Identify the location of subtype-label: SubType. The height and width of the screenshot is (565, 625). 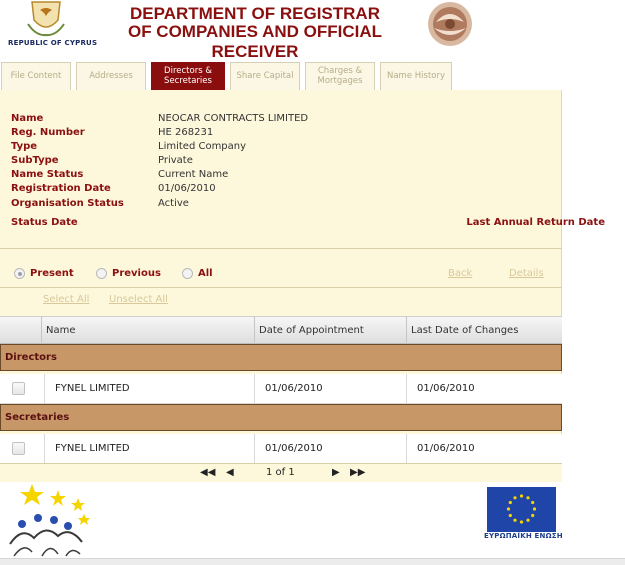
(35, 160).